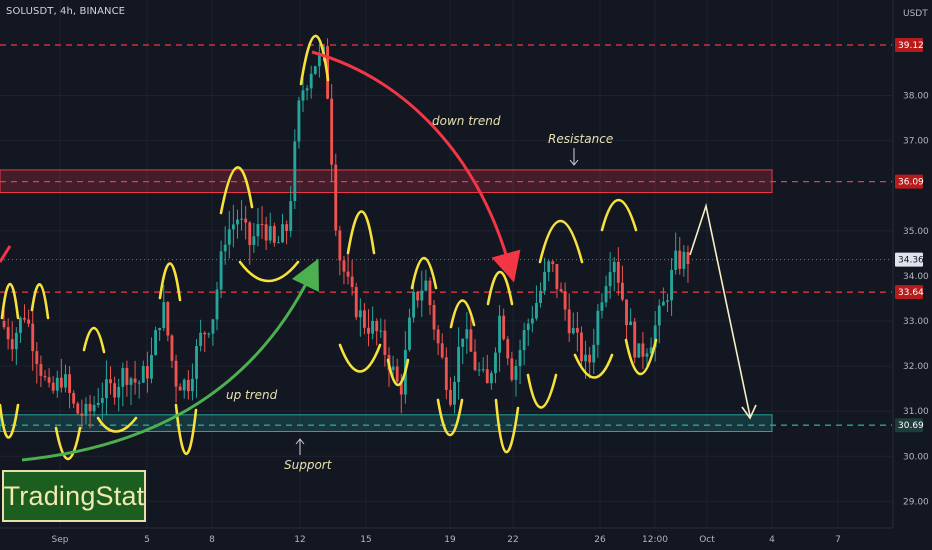 The height and width of the screenshot is (550, 932). I want to click on x-tick-label: Sep, so click(60, 540).